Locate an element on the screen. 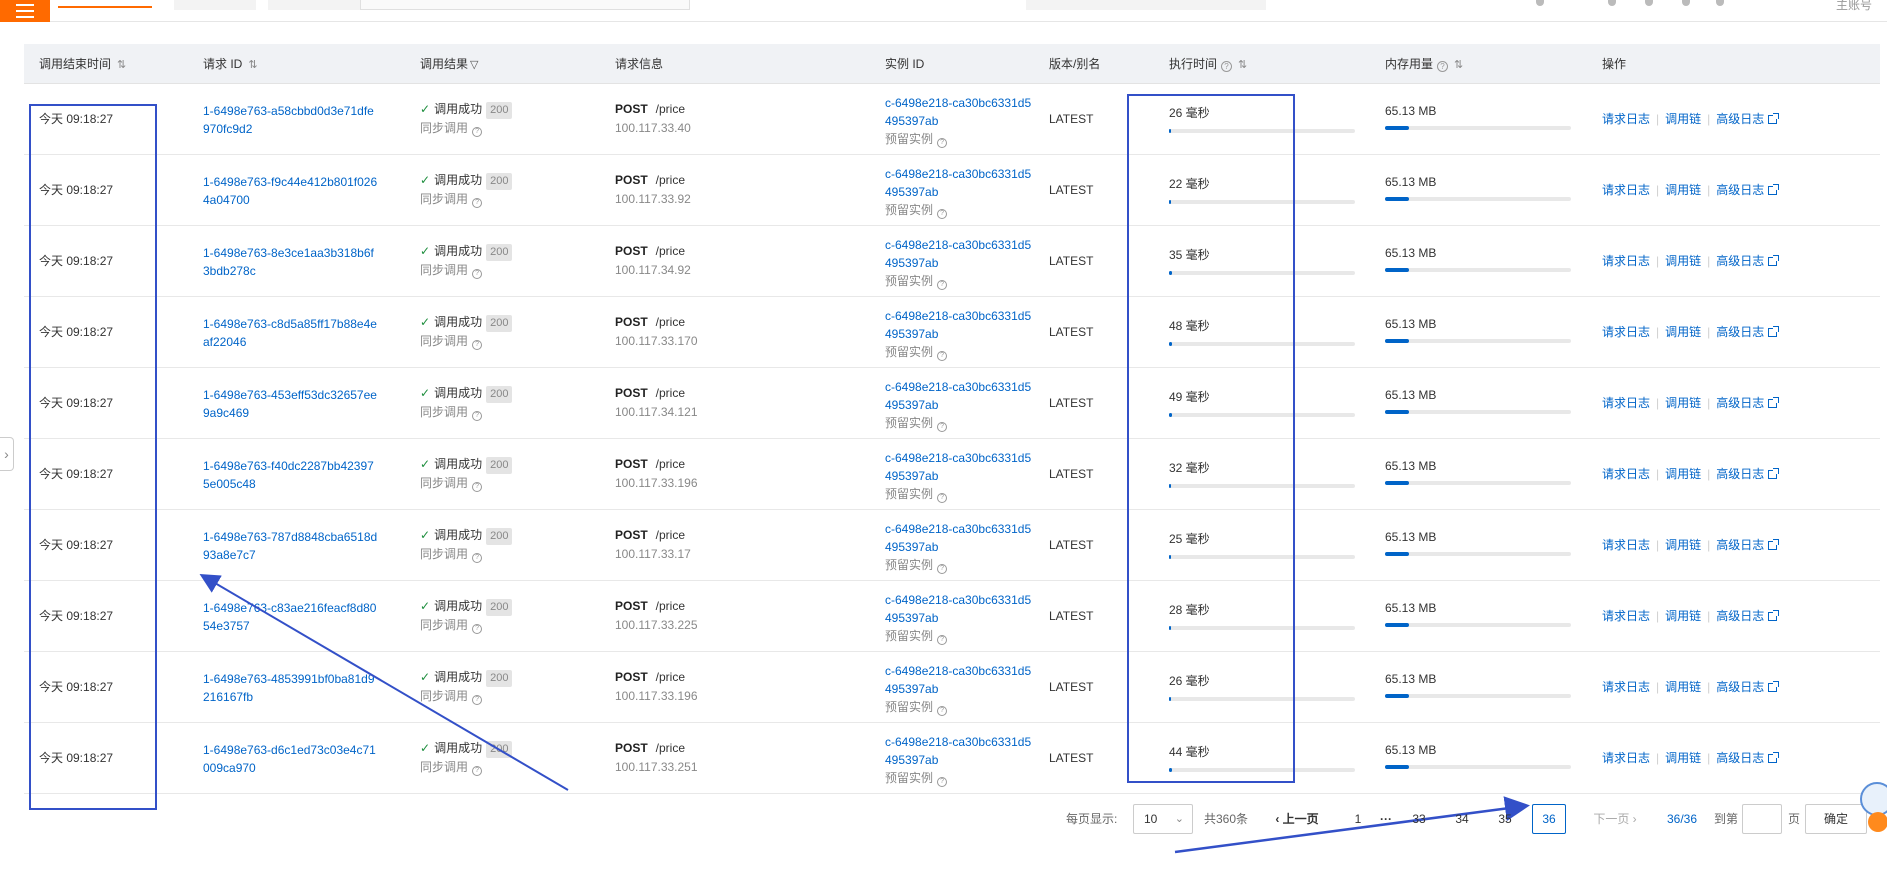 The image size is (1887, 872). page-1: 1 is located at coordinates (1358, 819).